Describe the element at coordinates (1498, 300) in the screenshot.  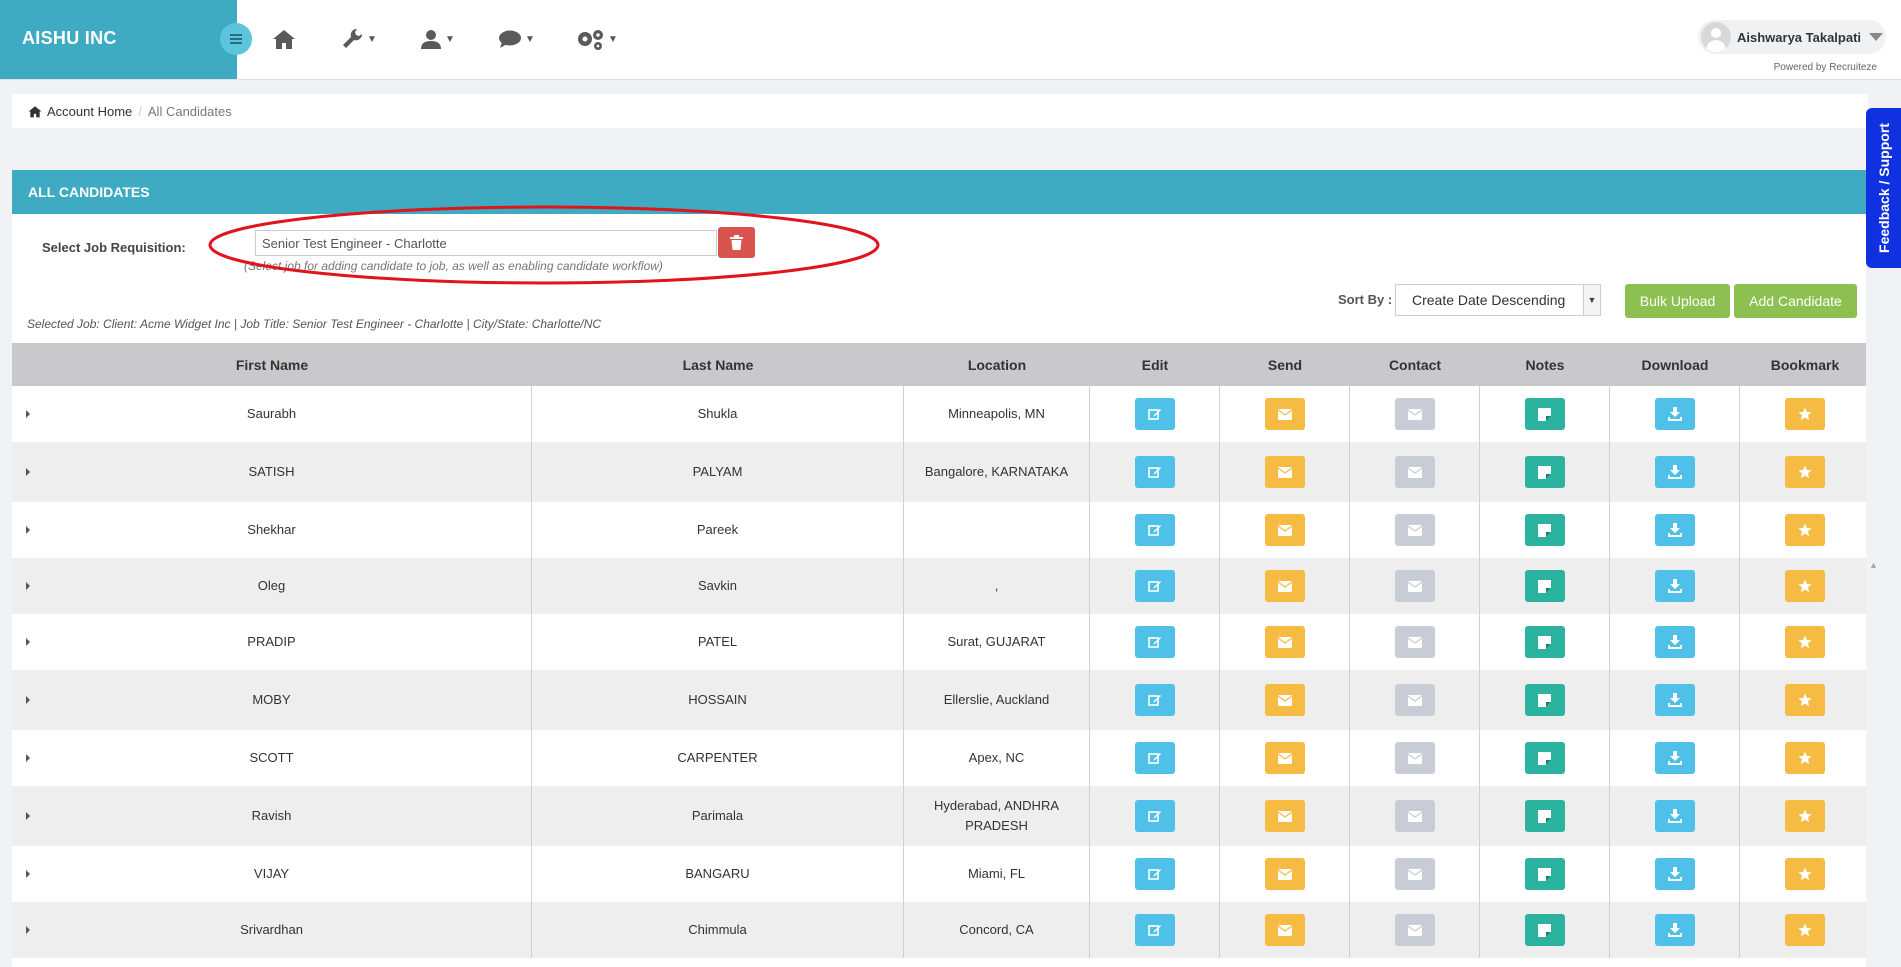
I see `sort-by-select: Create Date Descending ▼` at that location.